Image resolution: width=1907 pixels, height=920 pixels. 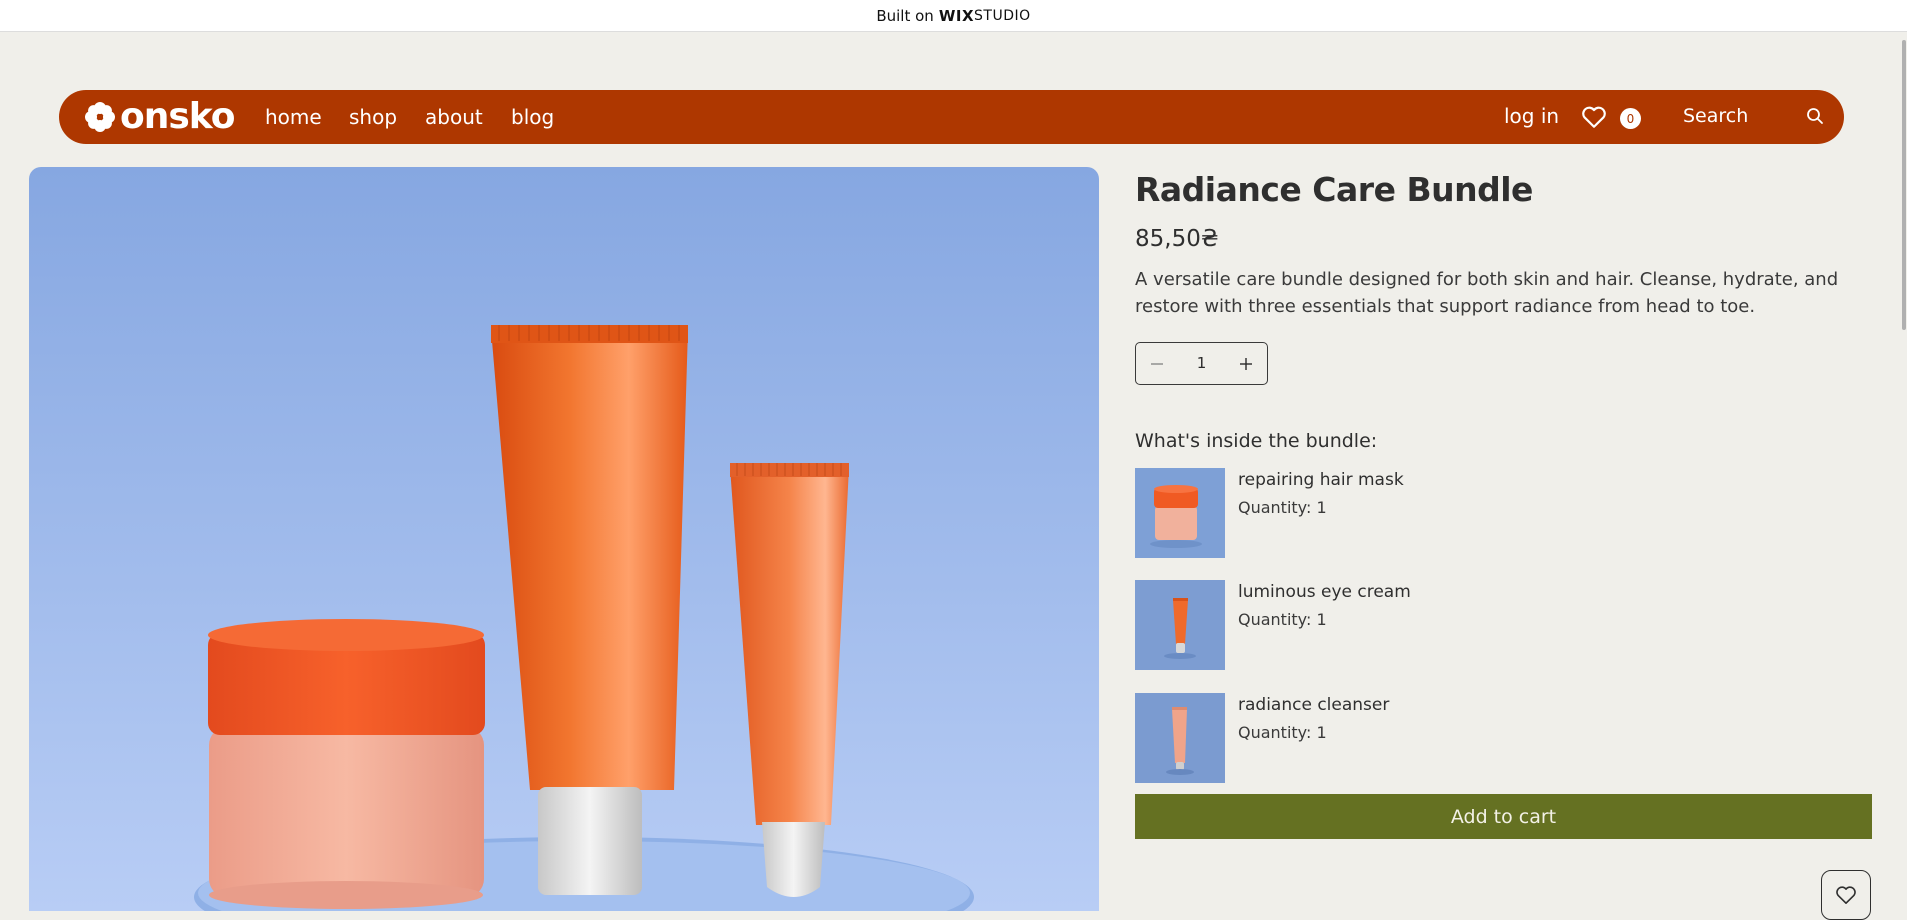 What do you see at coordinates (1256, 441) in the screenshot?
I see `bundle-contents-heading: What's inside the bundle:` at bounding box center [1256, 441].